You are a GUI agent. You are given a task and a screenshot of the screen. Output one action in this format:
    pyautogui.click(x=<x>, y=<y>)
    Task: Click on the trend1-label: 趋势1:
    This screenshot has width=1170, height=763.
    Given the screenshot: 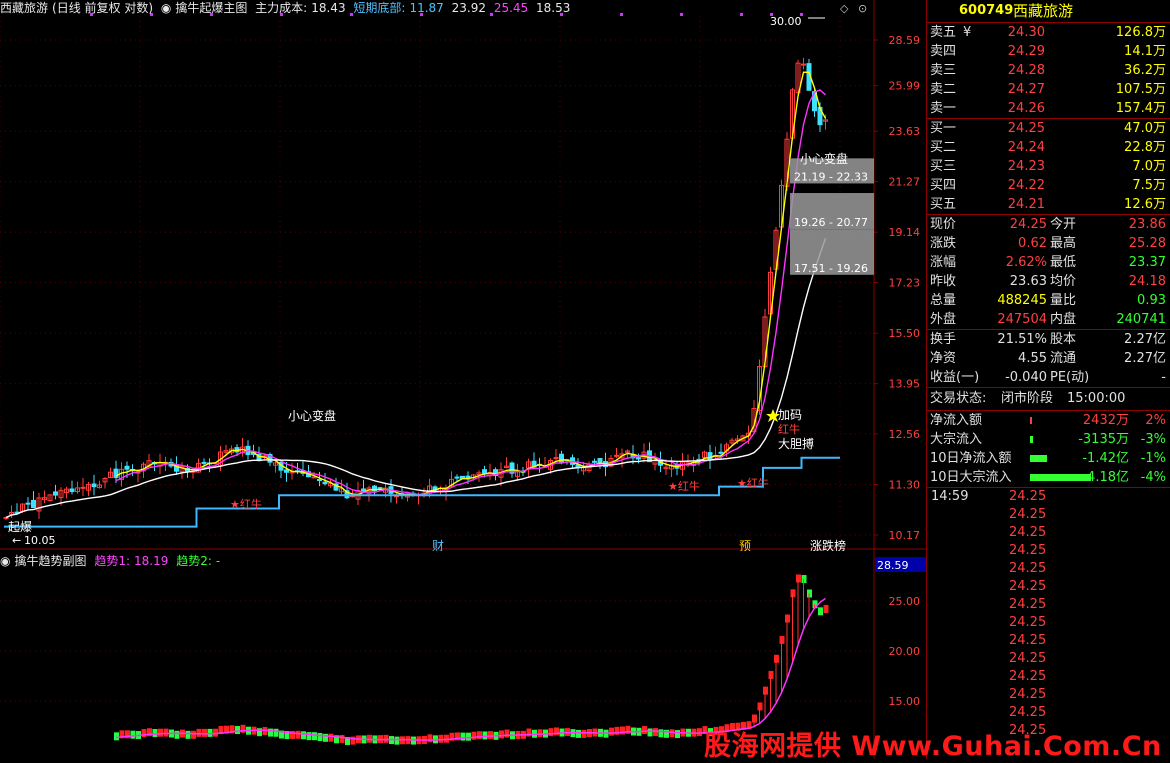 What is the action you would take?
    pyautogui.click(x=112, y=561)
    